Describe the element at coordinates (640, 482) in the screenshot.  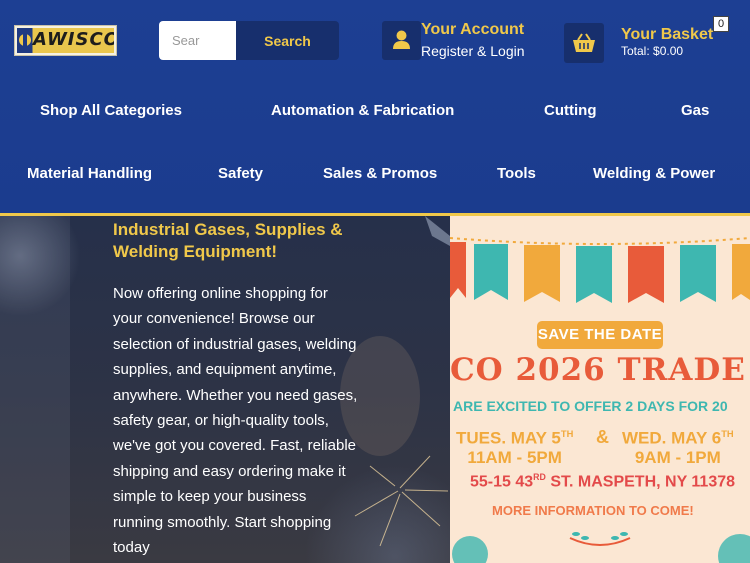
I see `address-street: ST. MASPETH, NY 11378` at that location.